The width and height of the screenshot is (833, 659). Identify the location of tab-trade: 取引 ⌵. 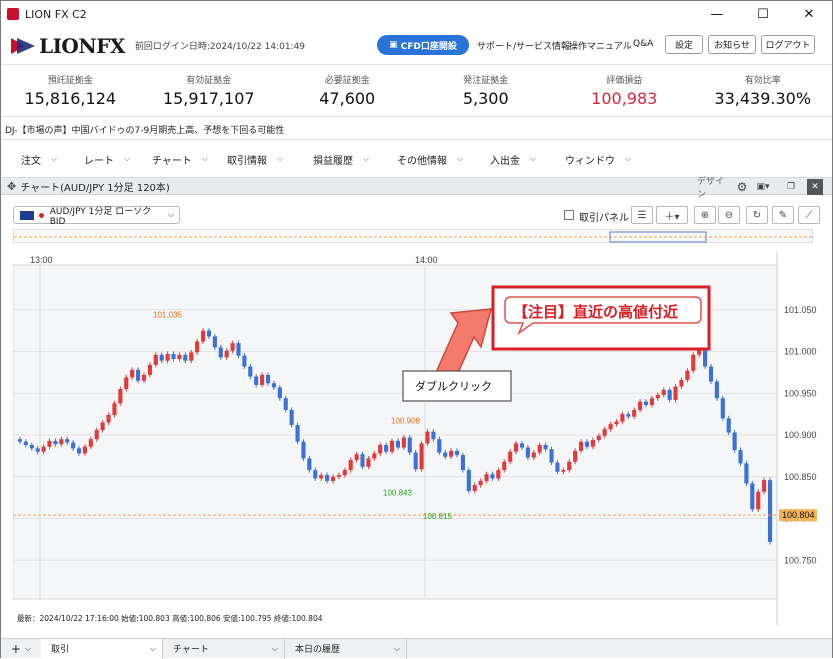
(102, 648).